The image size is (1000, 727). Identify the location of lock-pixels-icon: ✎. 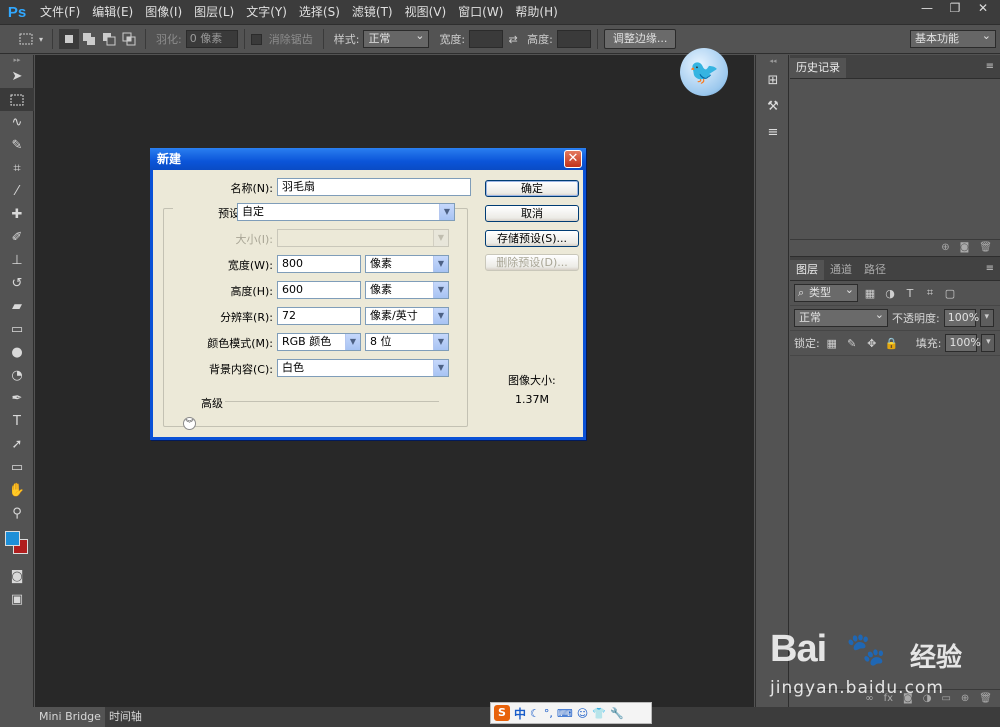
(852, 343).